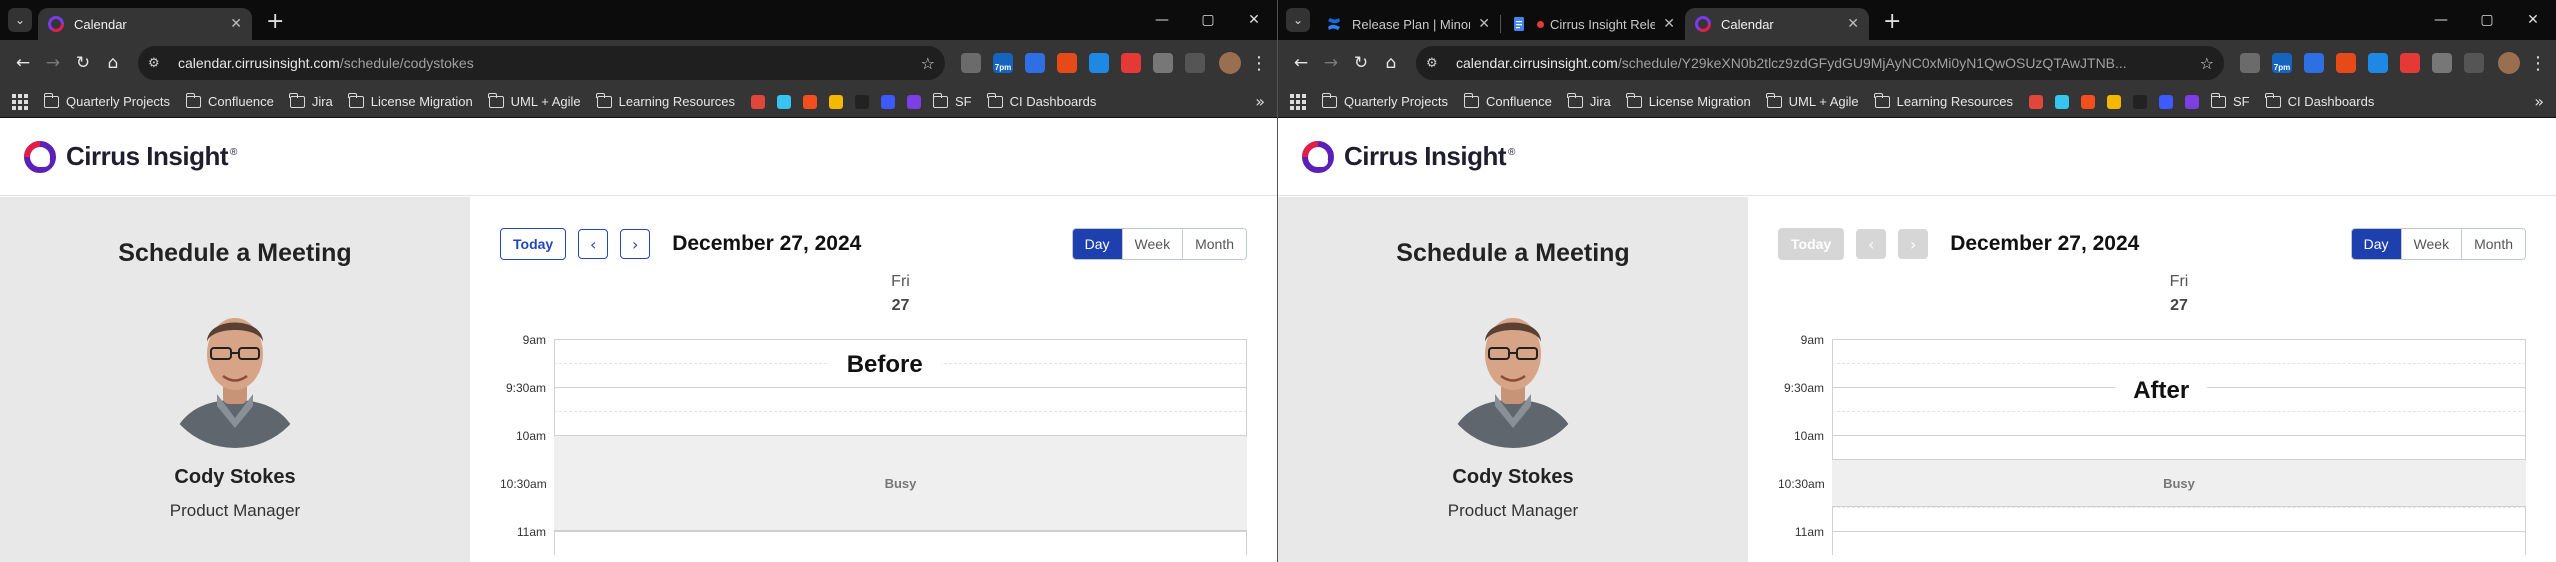 This screenshot has width=2556, height=562. What do you see at coordinates (113, 63) in the screenshot?
I see `home-button: ⌂` at bounding box center [113, 63].